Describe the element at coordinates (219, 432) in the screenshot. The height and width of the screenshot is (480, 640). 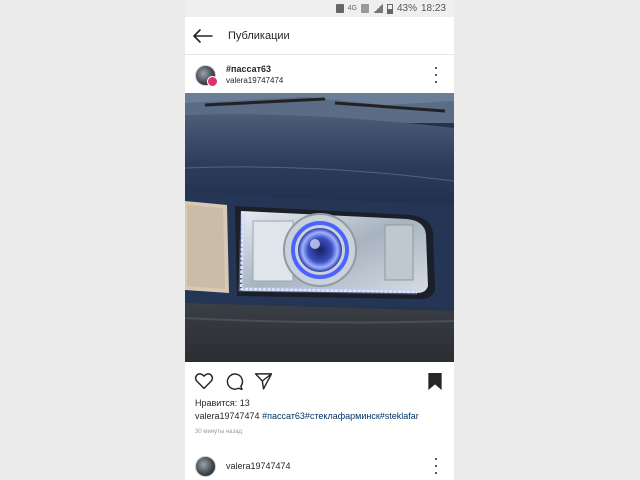
I see `post-time: 30 минуты назад` at that location.